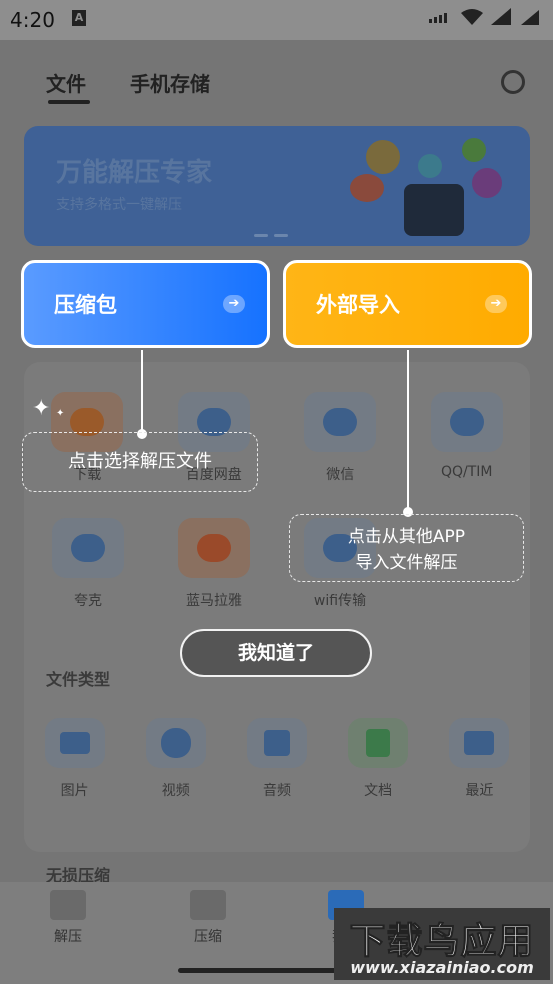  Describe the element at coordinates (472, 17) in the screenshot. I see `wifi-status-icon` at that location.